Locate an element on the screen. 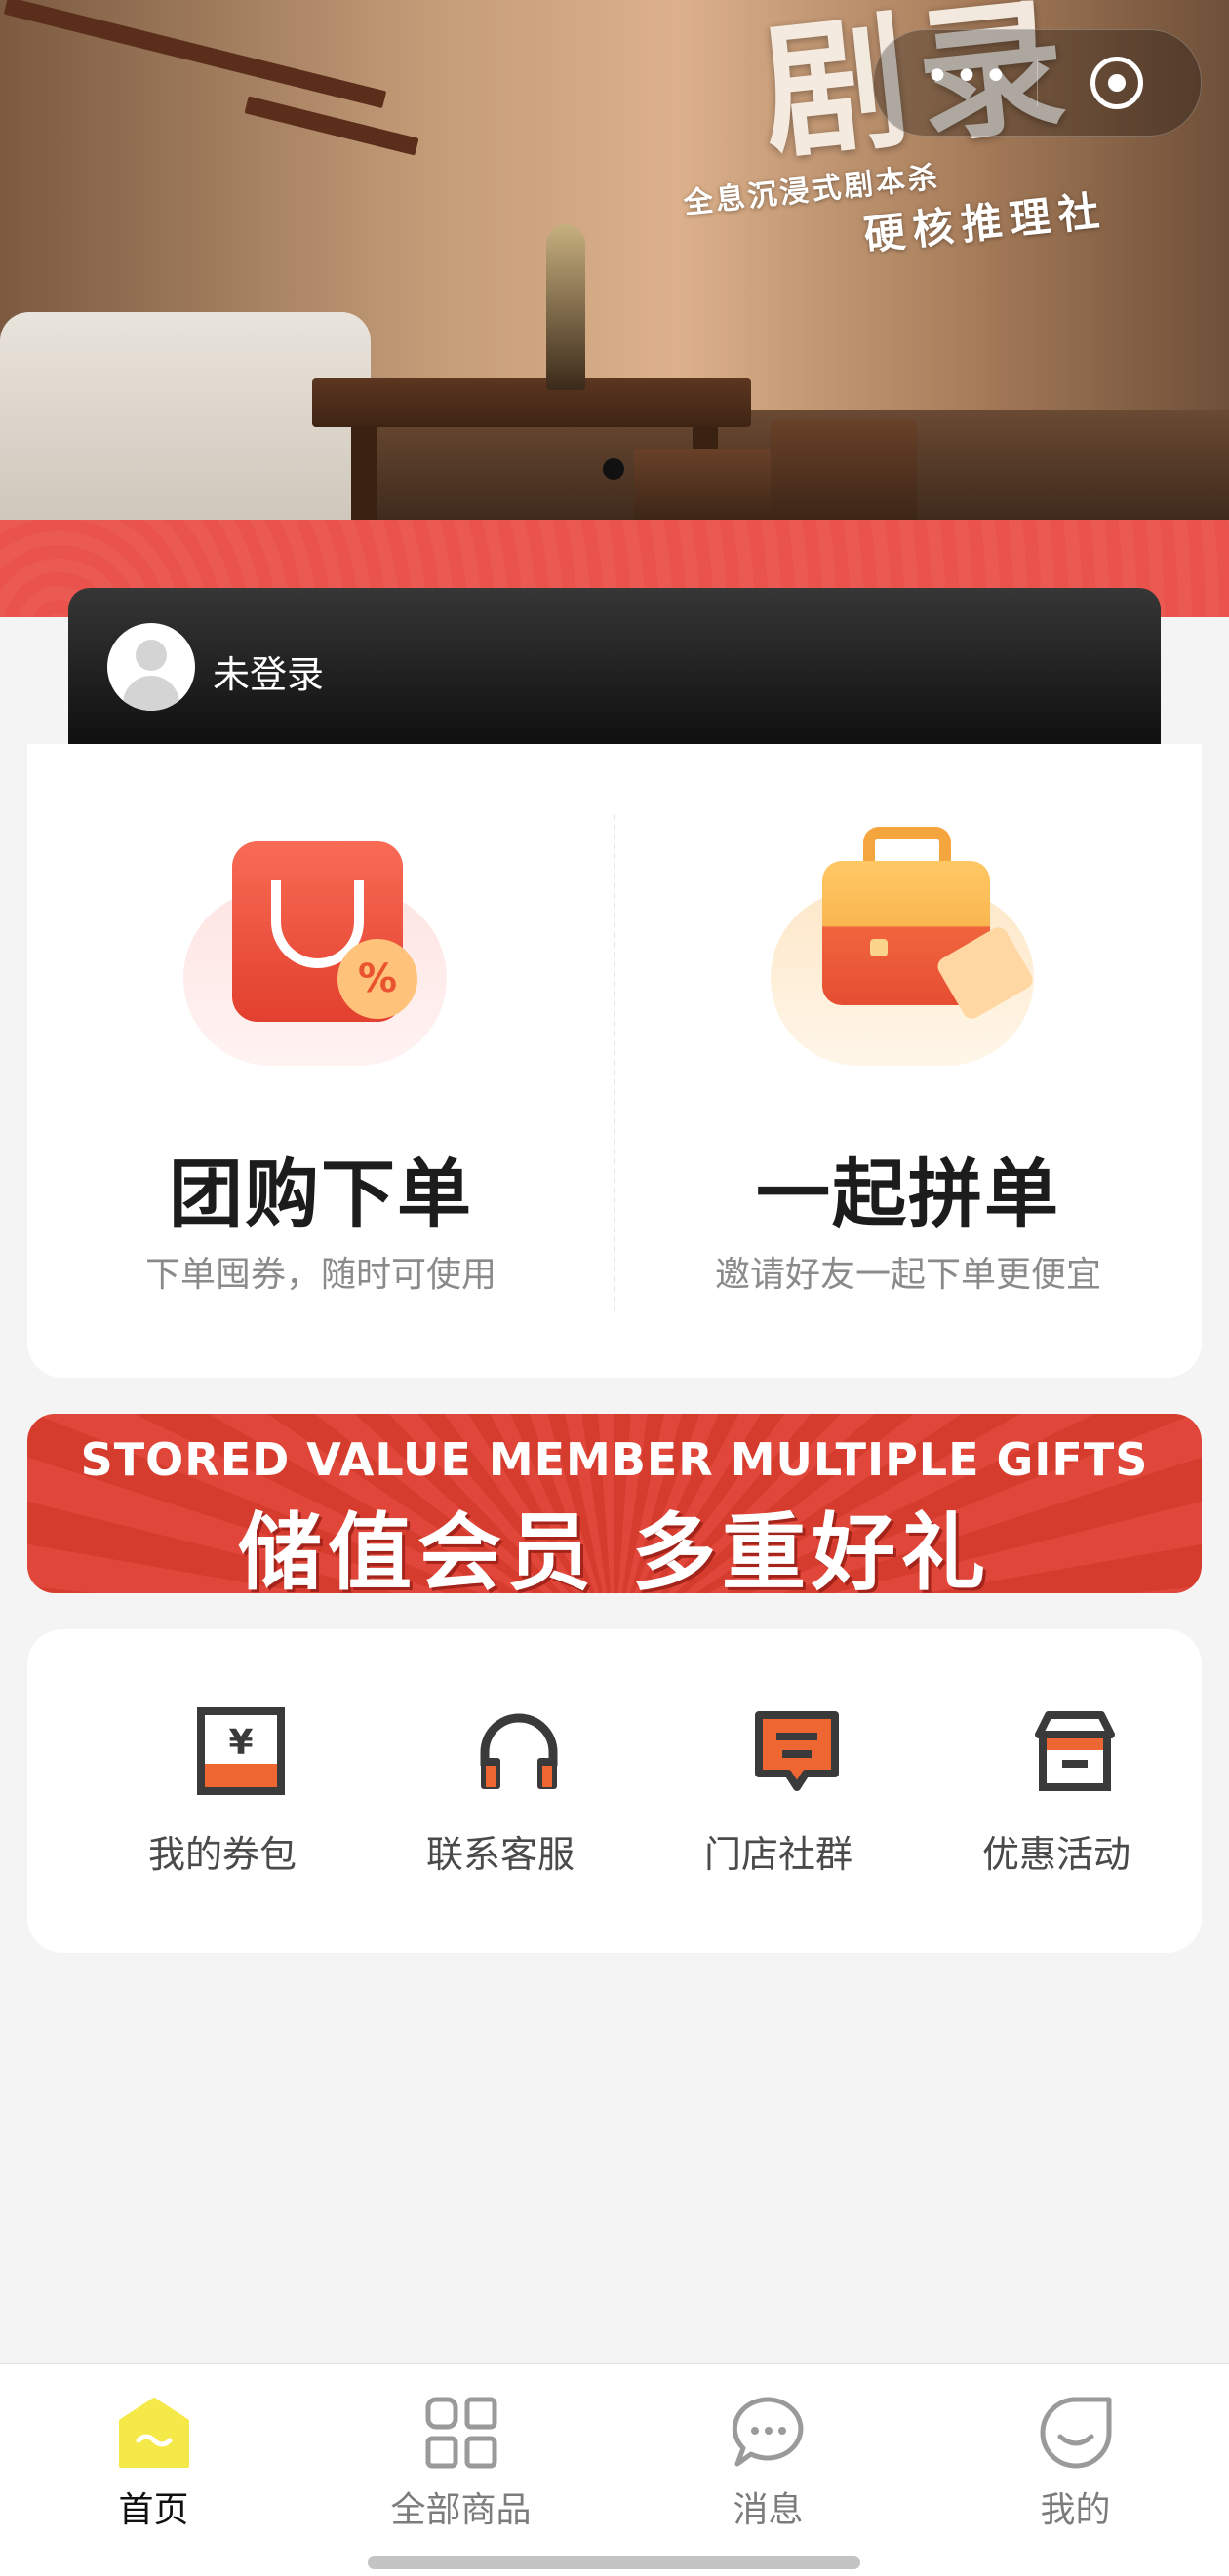 This screenshot has height=2576, width=1229. feature-subtitle: 下单囤券，随时可使用 is located at coordinates (320, 1275).